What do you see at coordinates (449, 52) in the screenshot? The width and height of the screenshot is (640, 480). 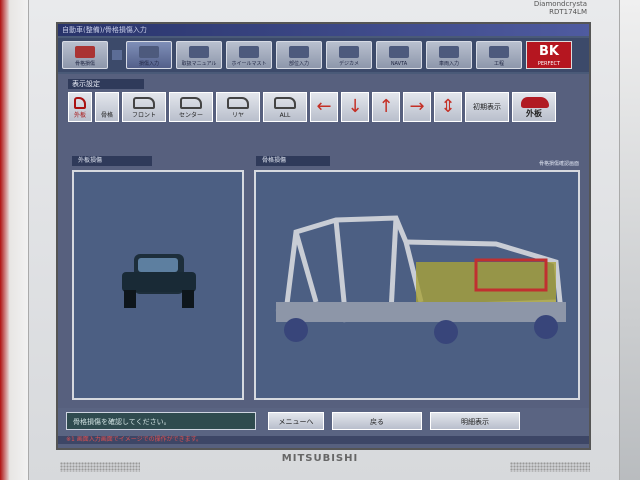 I see `vehicle-icon` at bounding box center [449, 52].